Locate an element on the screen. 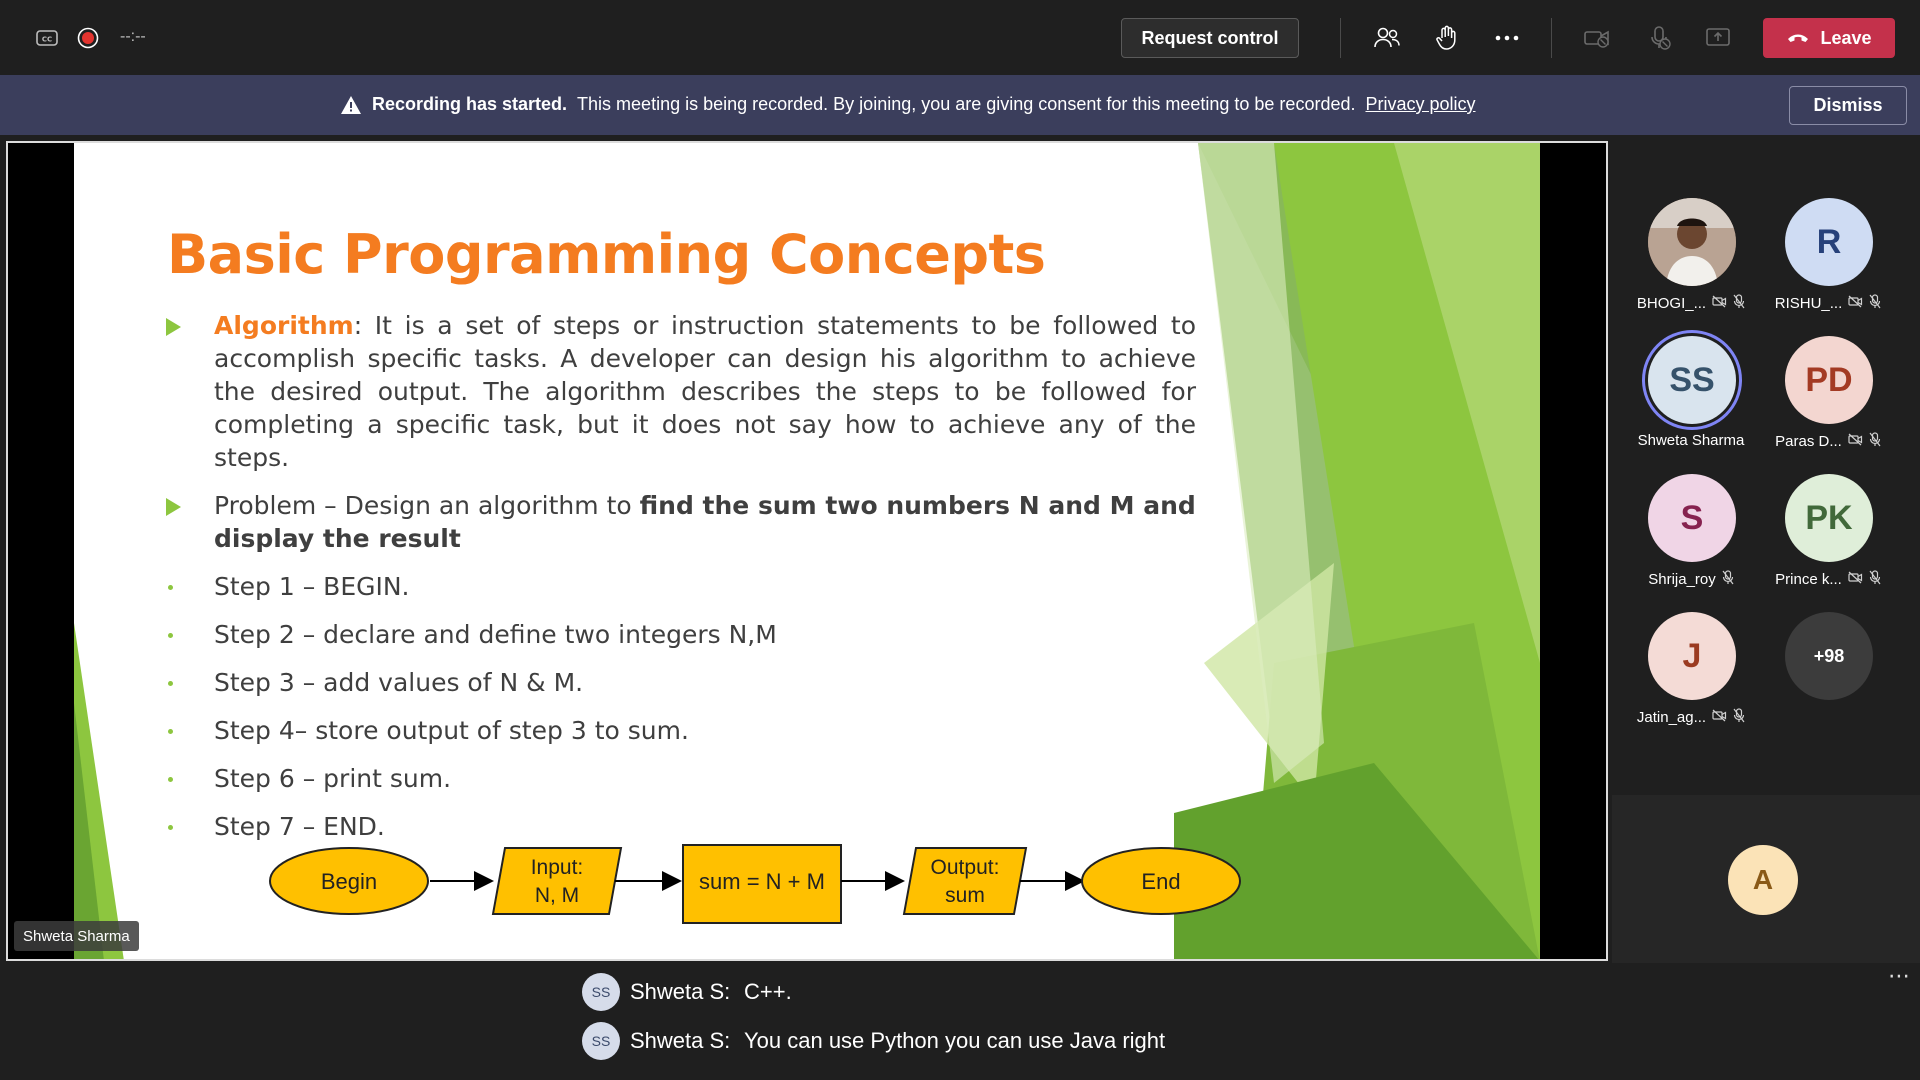 Image resolution: width=1920 pixels, height=1080 pixels. caption-text: C++. is located at coordinates (768, 991).